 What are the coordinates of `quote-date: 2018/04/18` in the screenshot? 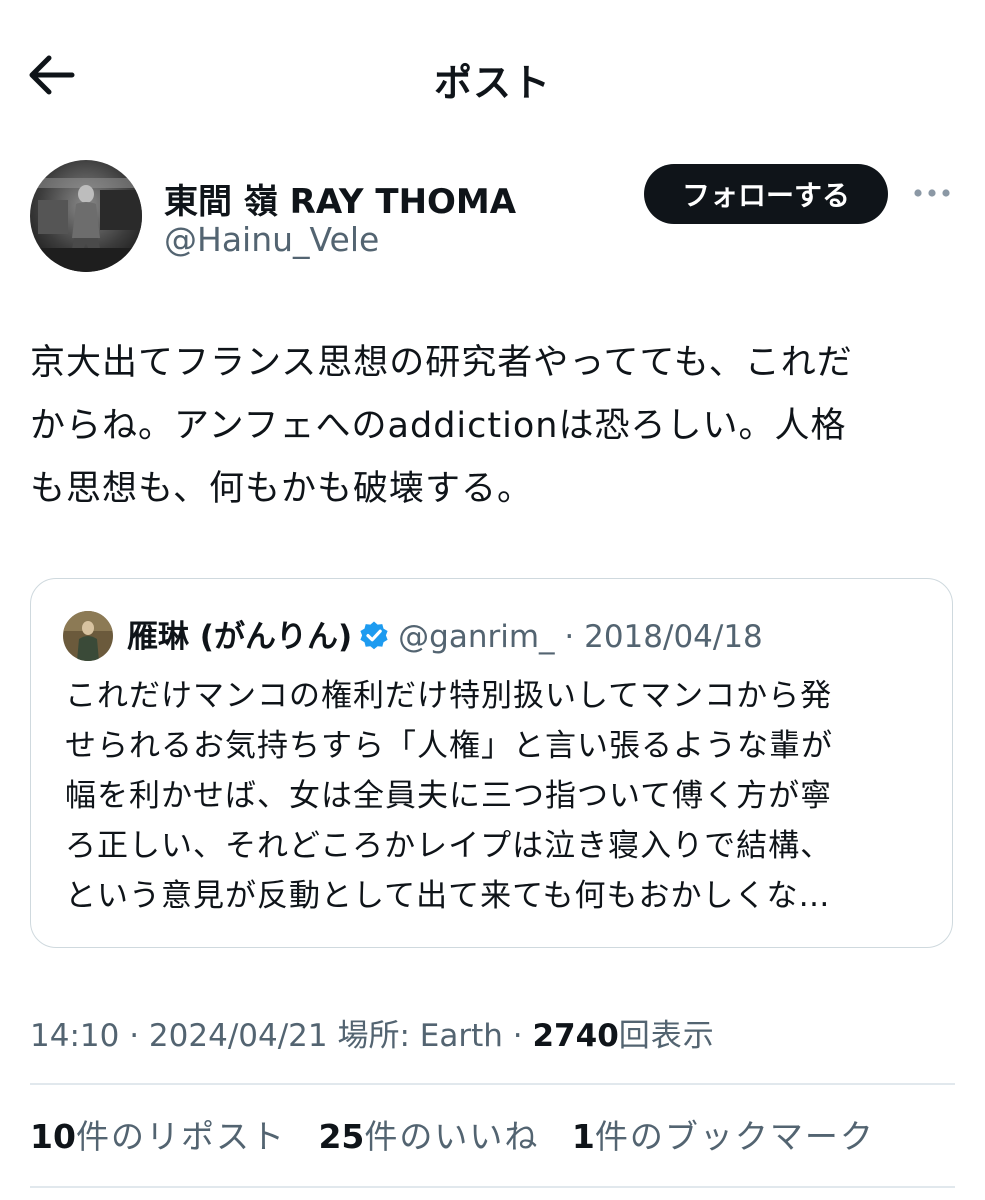 It's located at (673, 637).